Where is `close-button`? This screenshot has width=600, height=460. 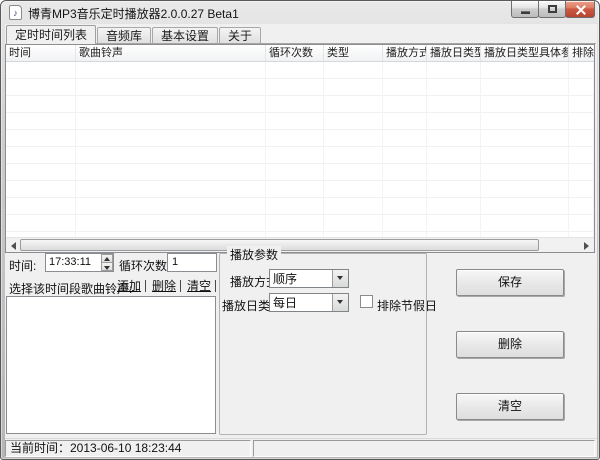
close-button is located at coordinates (580, 9).